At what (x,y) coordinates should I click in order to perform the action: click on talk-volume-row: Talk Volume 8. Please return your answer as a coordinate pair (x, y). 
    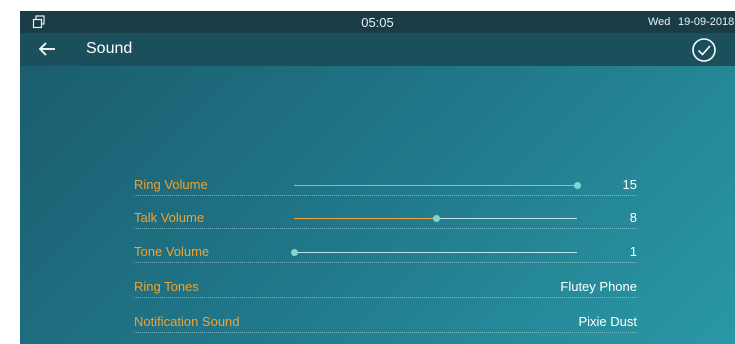
    Looking at the image, I should click on (385, 217).